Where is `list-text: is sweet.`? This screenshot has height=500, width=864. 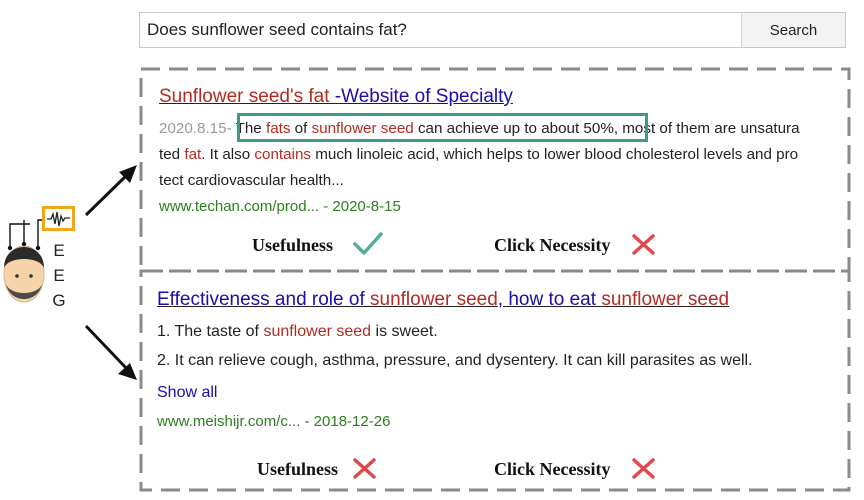 list-text: is sweet. is located at coordinates (404, 331).